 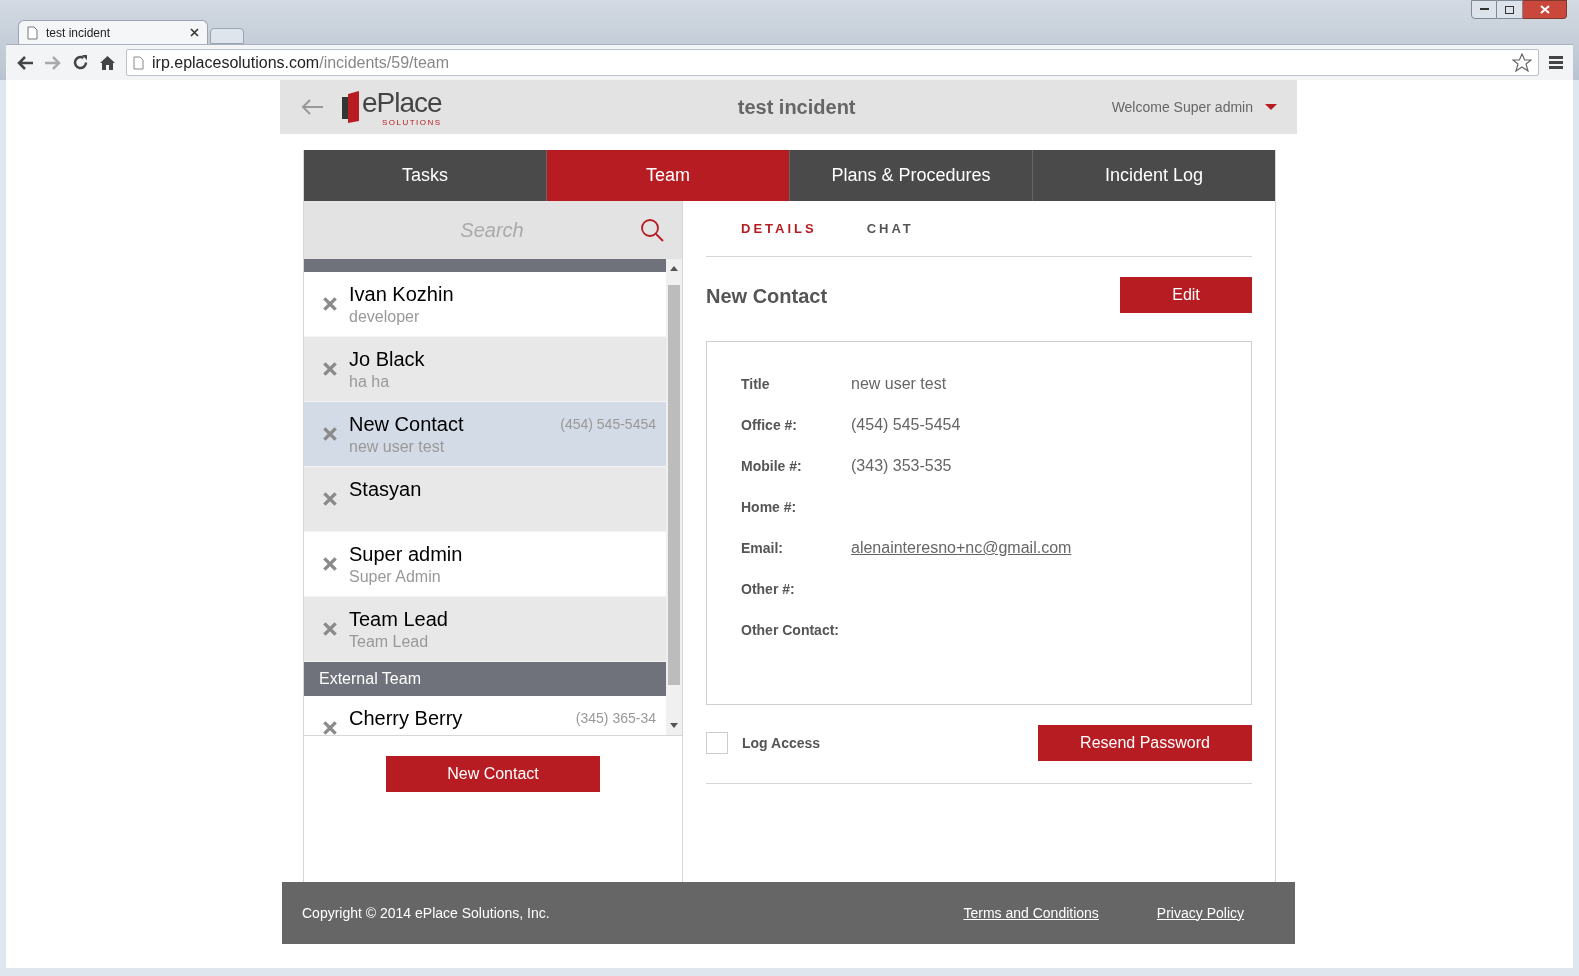 I want to click on contact-row: Stasyan, so click(x=485, y=499).